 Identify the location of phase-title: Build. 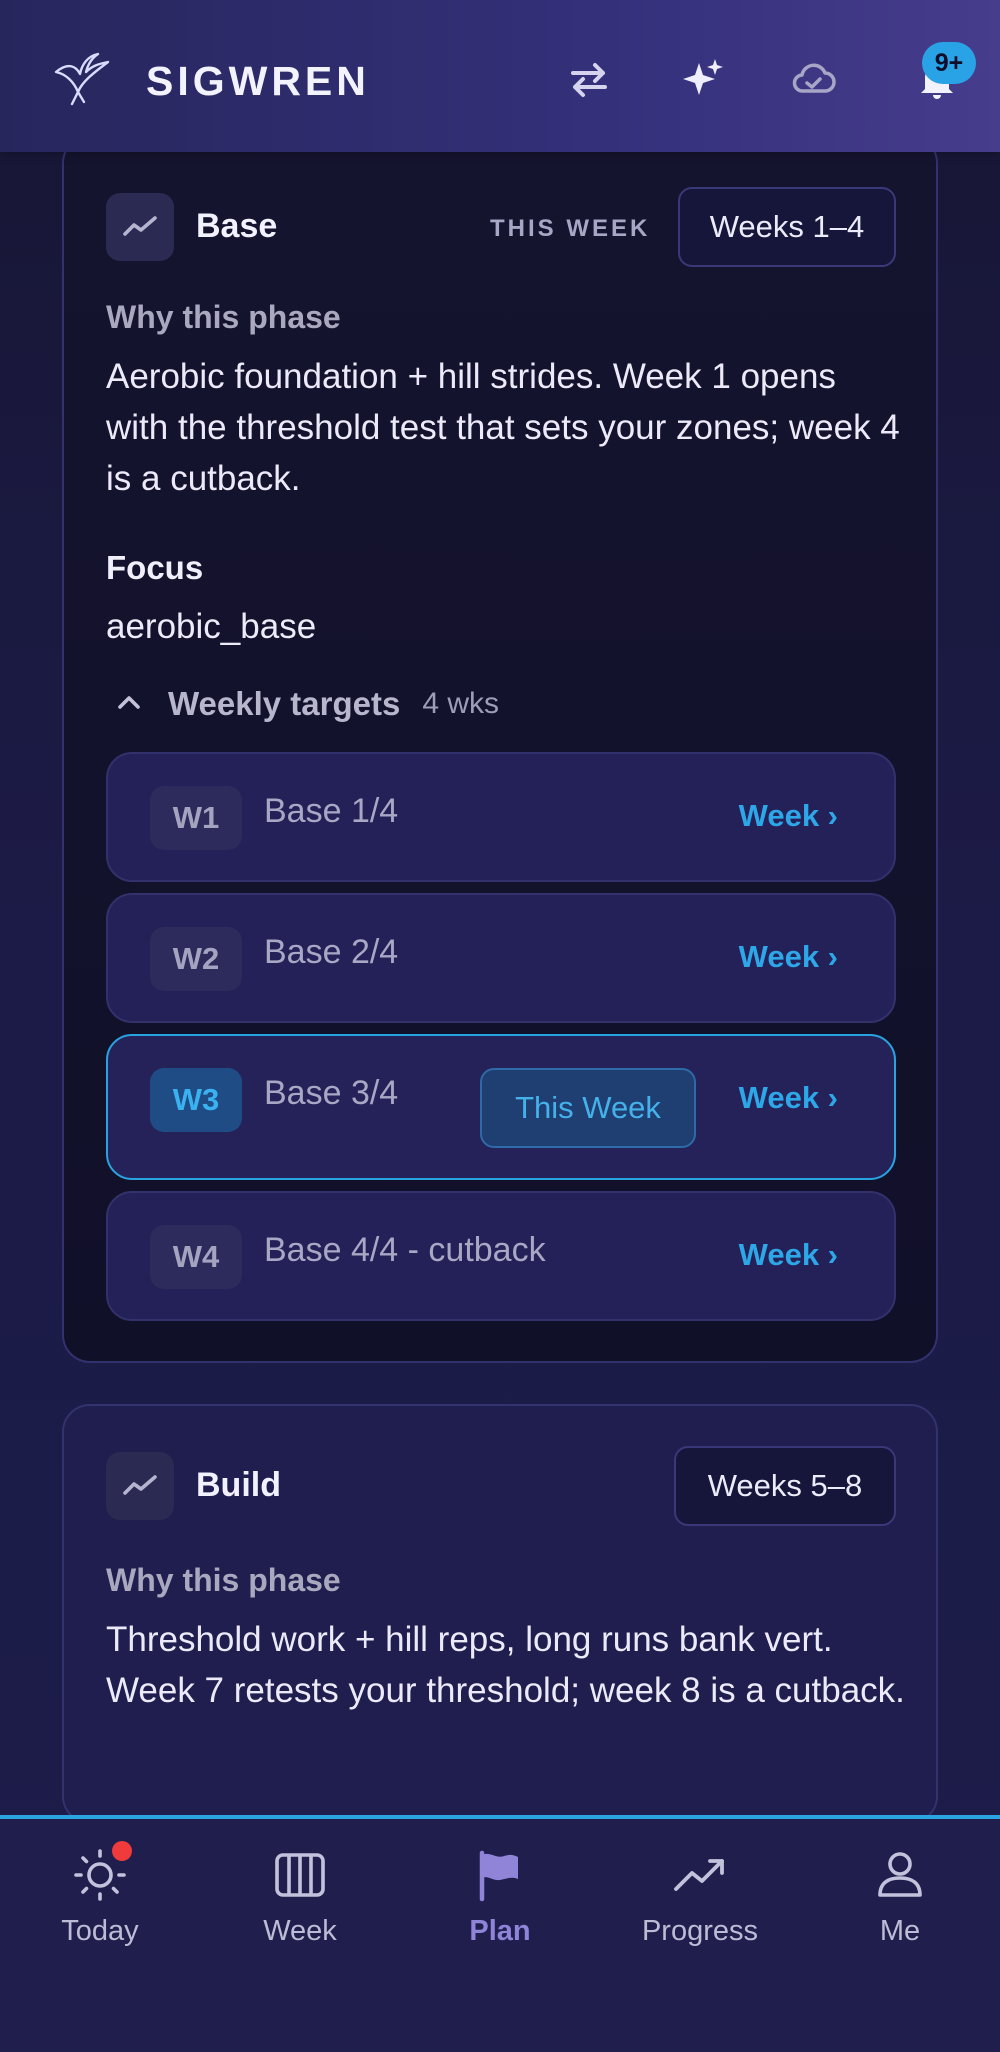
(238, 1485).